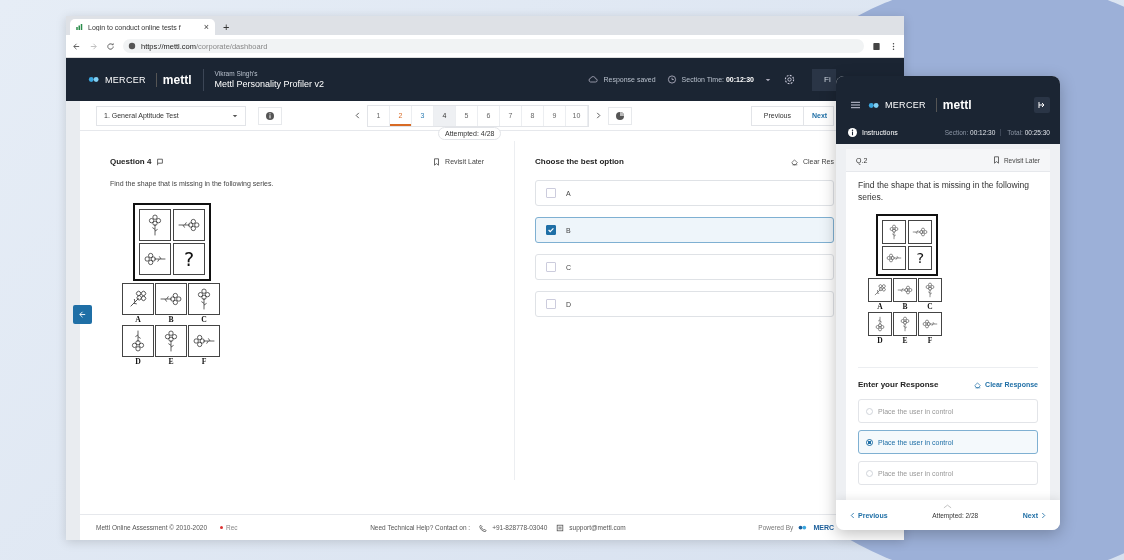 The height and width of the screenshot is (560, 1124). Describe the element at coordinates (579, 161) in the screenshot. I see `options-heading: Choose the best option` at that location.